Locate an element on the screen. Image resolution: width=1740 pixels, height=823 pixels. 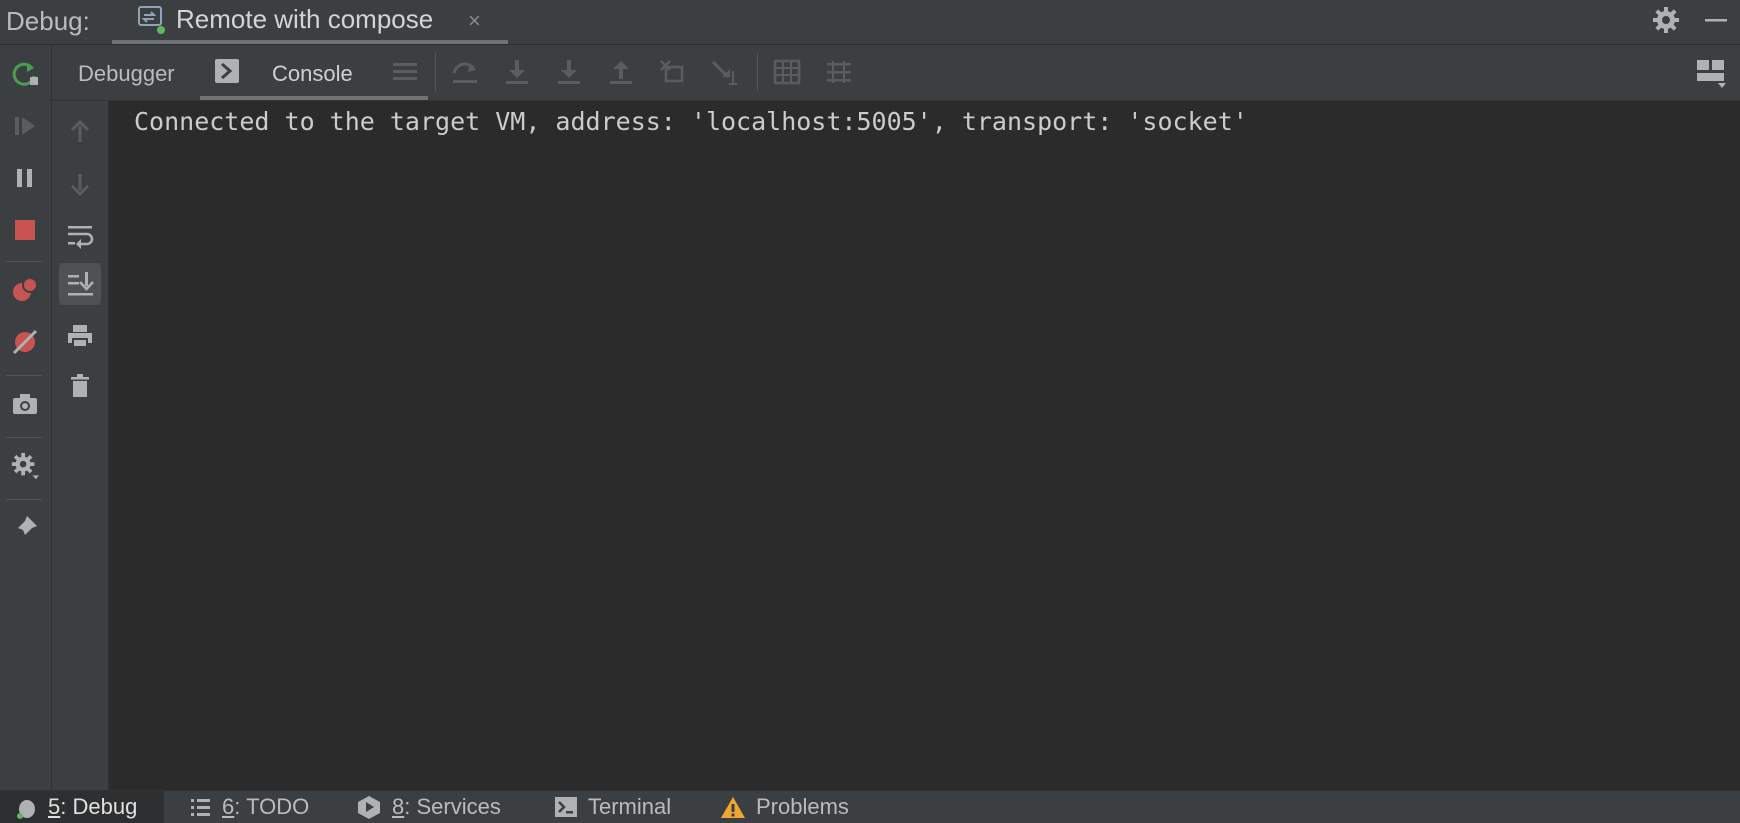
debug-tab-strip: Debugger Console is located at coordinates (896, 73).